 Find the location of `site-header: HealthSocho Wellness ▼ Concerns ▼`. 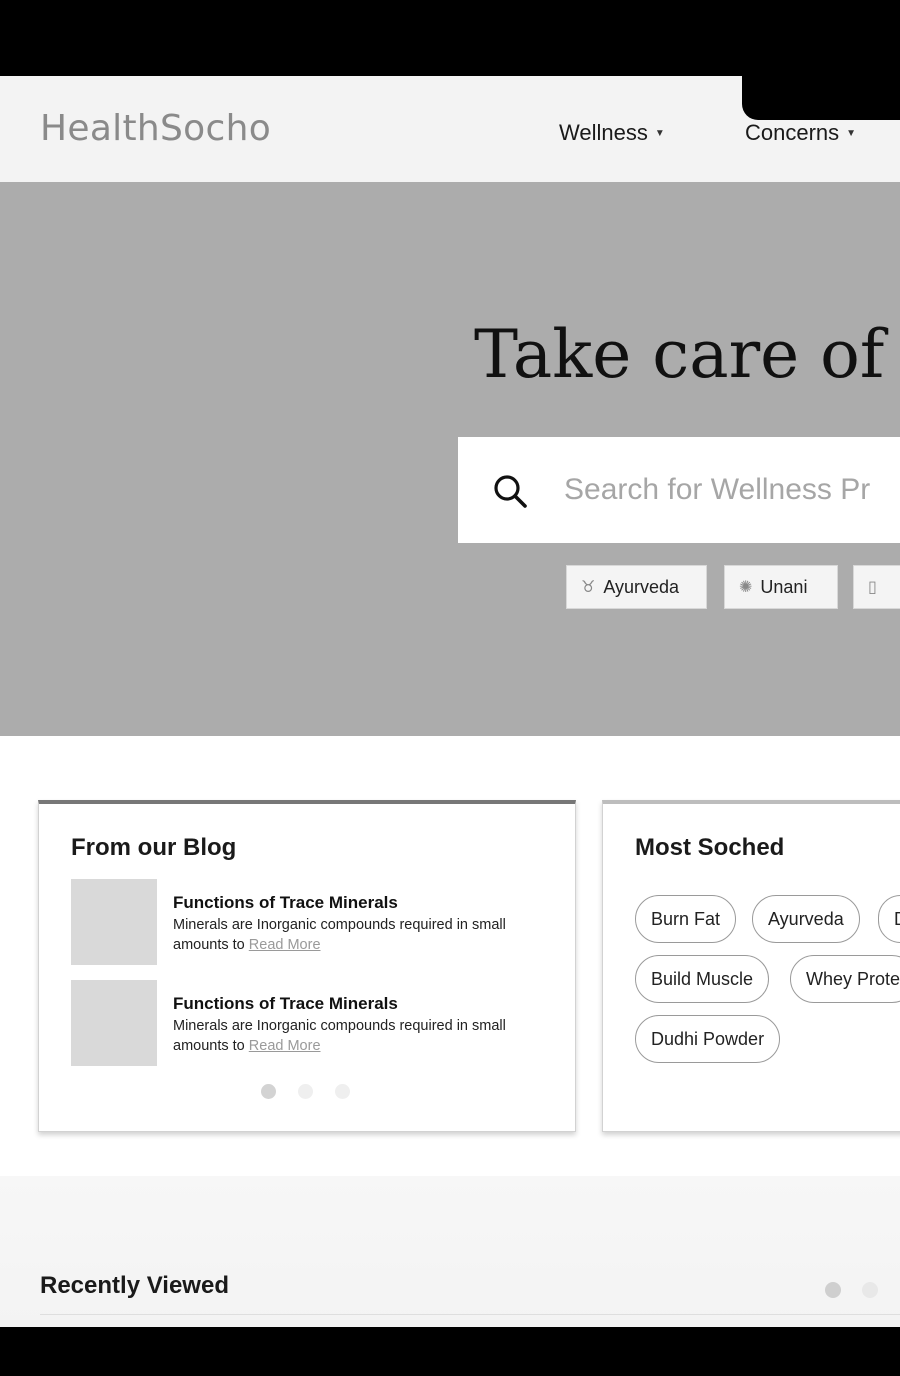

site-header: HealthSocho Wellness ▼ Concerns ▼ is located at coordinates (450, 129).